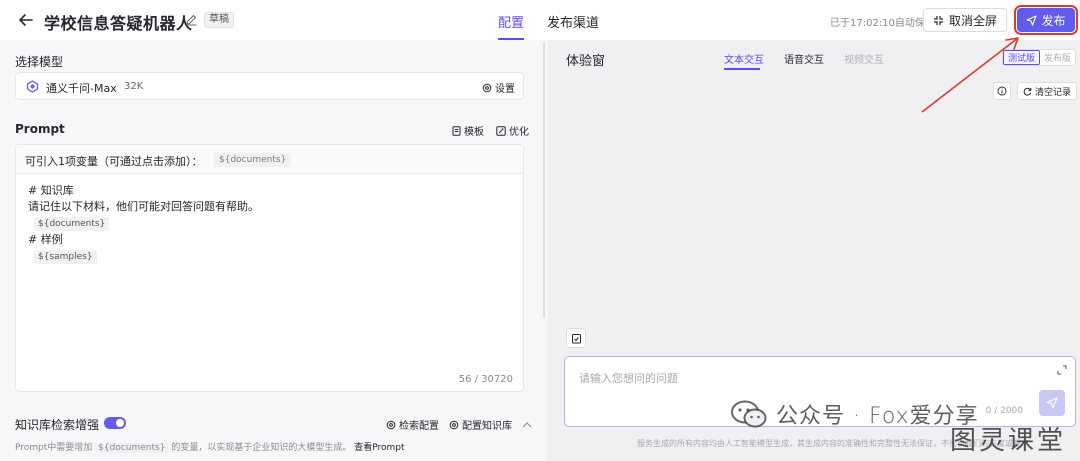 The image size is (1080, 461). I want to click on exit-fullscreen-label: 取消全屏, so click(972, 20).